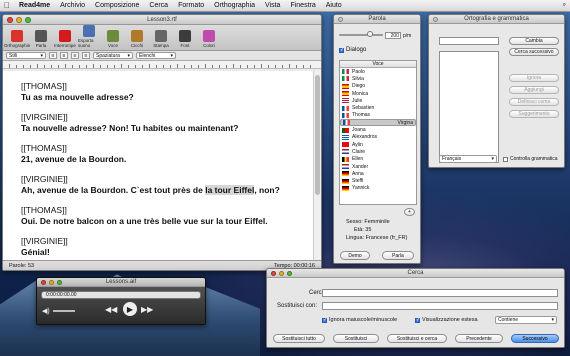 This screenshot has height=356, width=570. I want to click on rate-slider, so click(361, 34).